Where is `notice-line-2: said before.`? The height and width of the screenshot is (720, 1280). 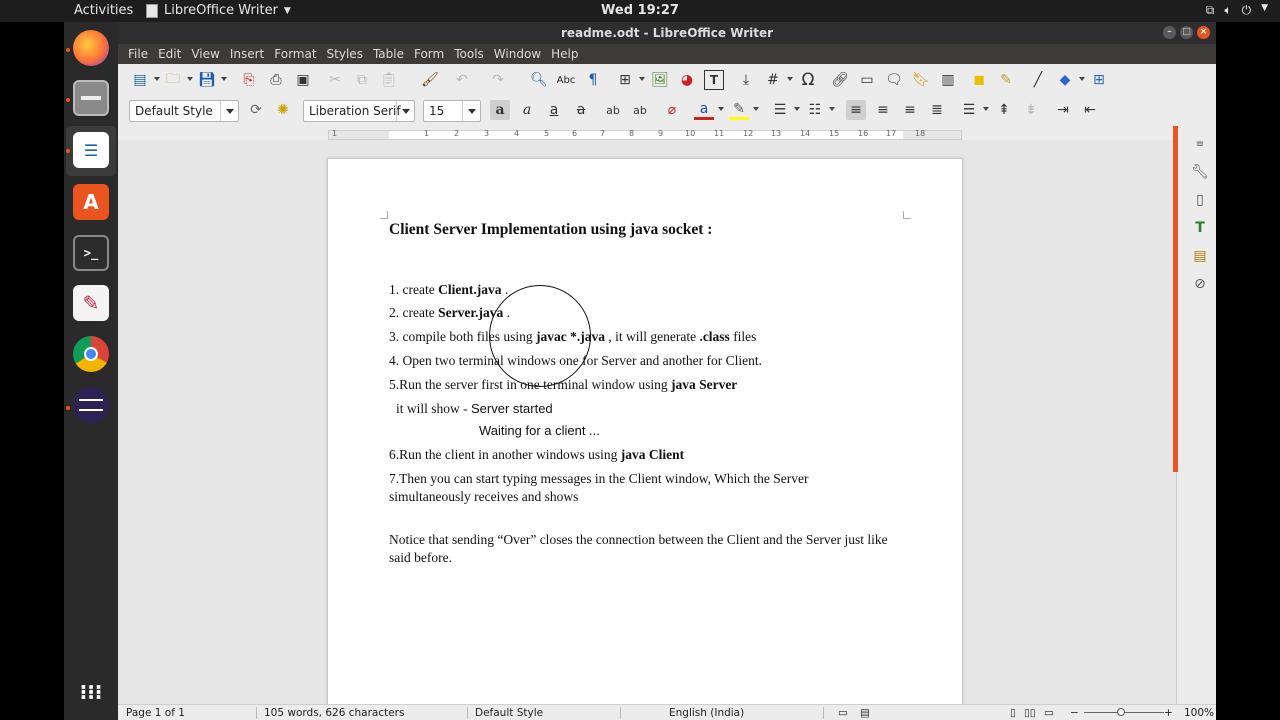
notice-line-2: said before. is located at coordinates (420, 558).